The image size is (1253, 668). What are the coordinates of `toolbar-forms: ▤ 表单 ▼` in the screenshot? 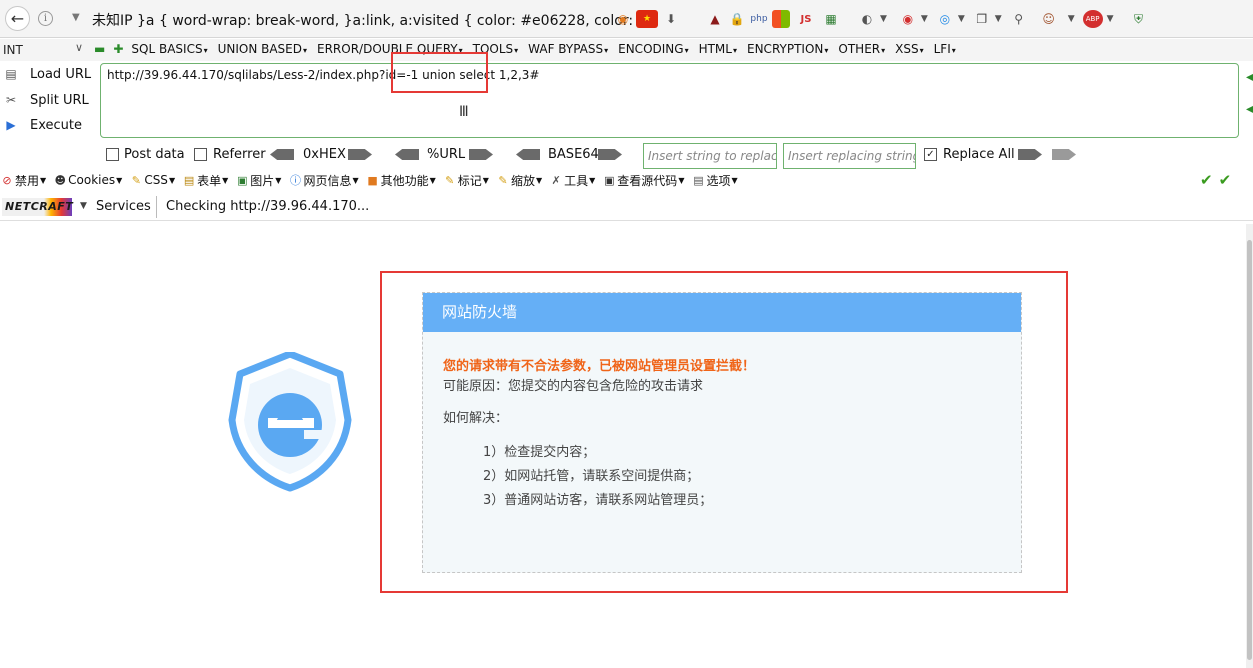 It's located at (205, 180).